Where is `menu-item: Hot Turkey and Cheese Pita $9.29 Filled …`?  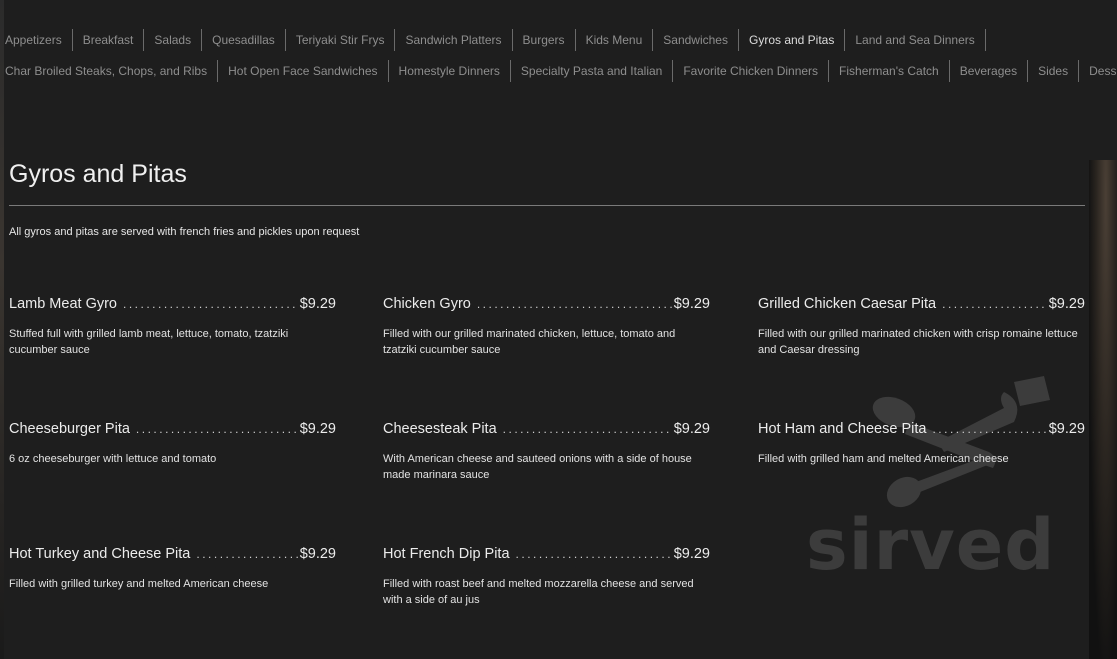 menu-item: Hot Turkey and Cheese Pita $9.29 Filled … is located at coordinates (172, 569).